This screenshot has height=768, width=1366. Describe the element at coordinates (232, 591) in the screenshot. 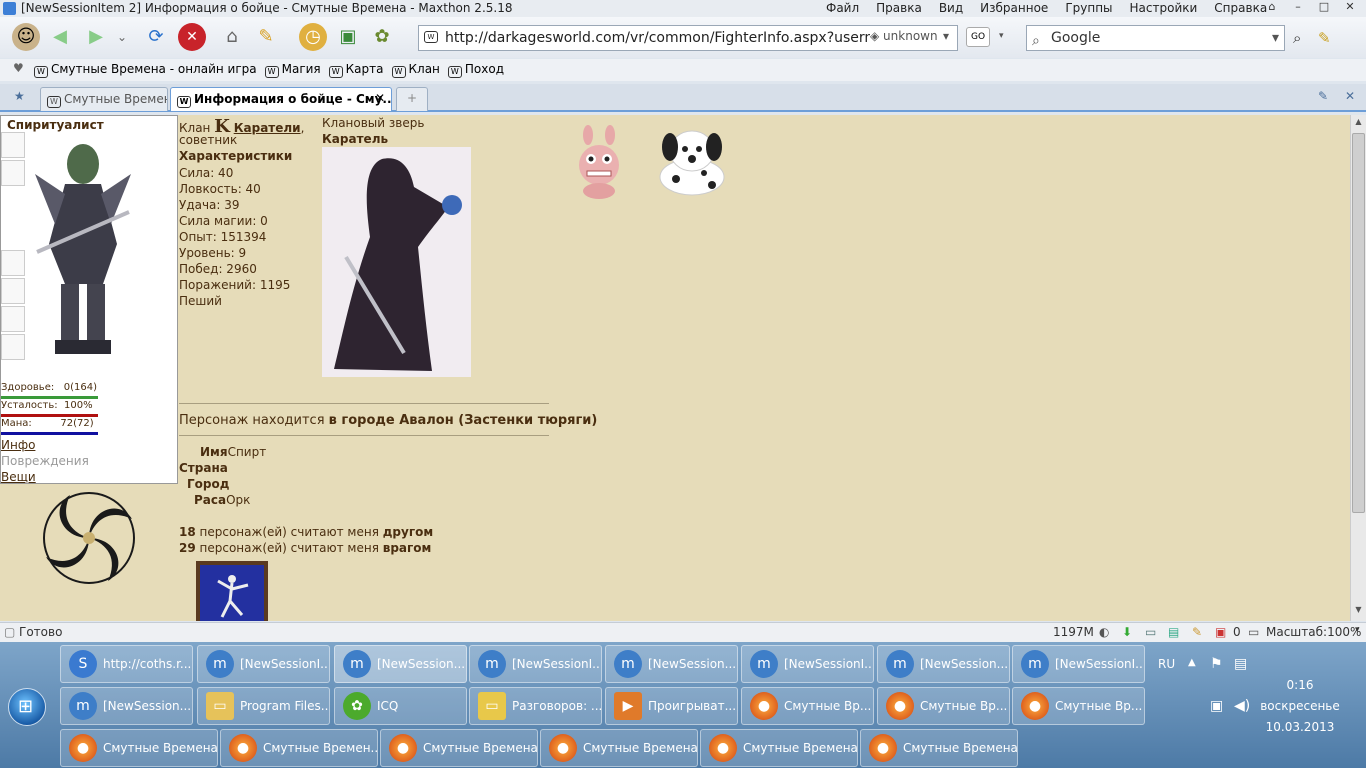

I see `achievement-badge-image` at that location.